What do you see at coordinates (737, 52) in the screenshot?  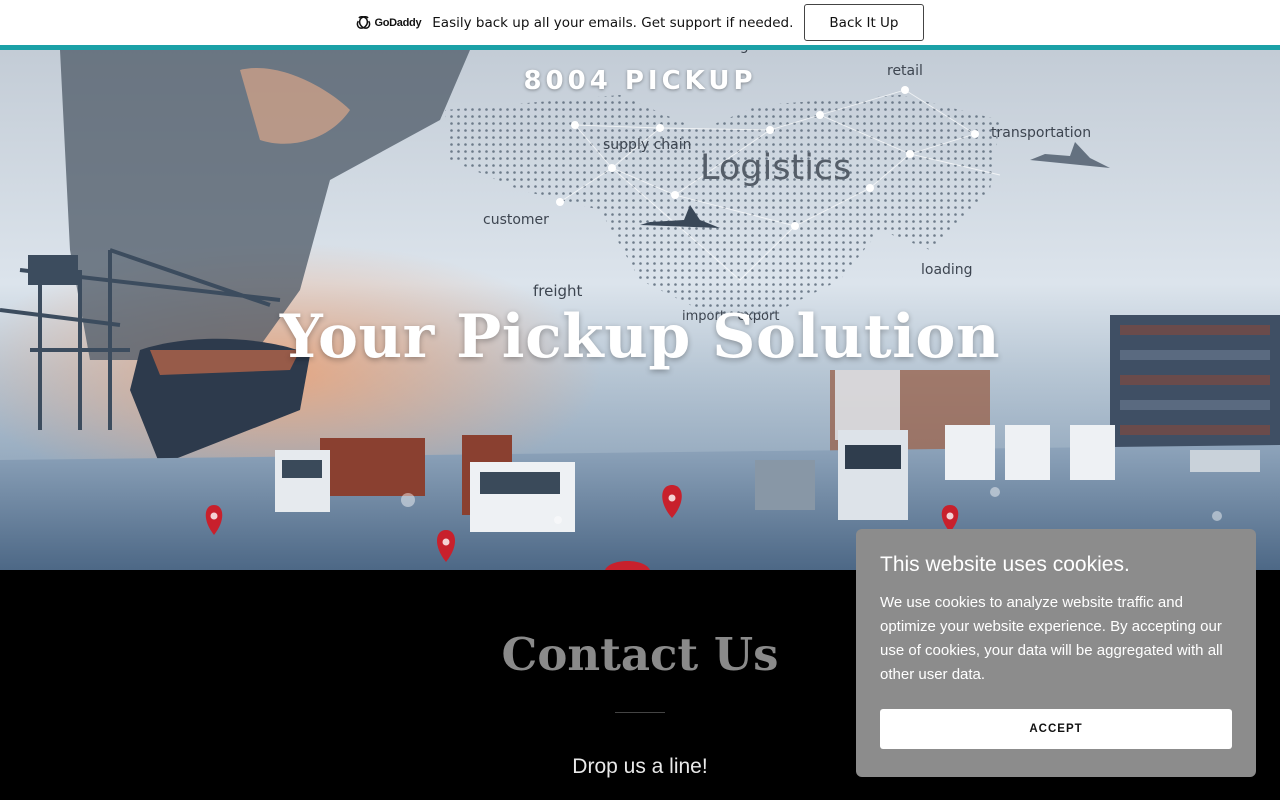 I see `bg-word-cargo: cargo` at bounding box center [737, 52].